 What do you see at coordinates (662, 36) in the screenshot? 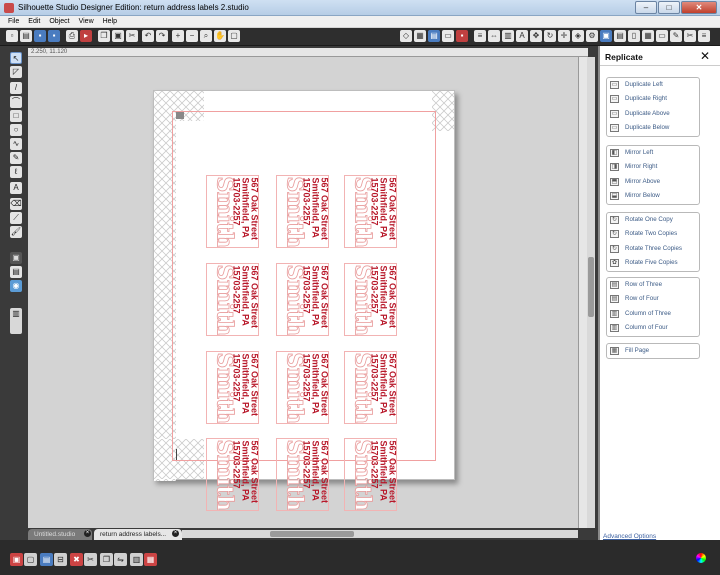
I see `line-color-icon: ▭` at bounding box center [662, 36].